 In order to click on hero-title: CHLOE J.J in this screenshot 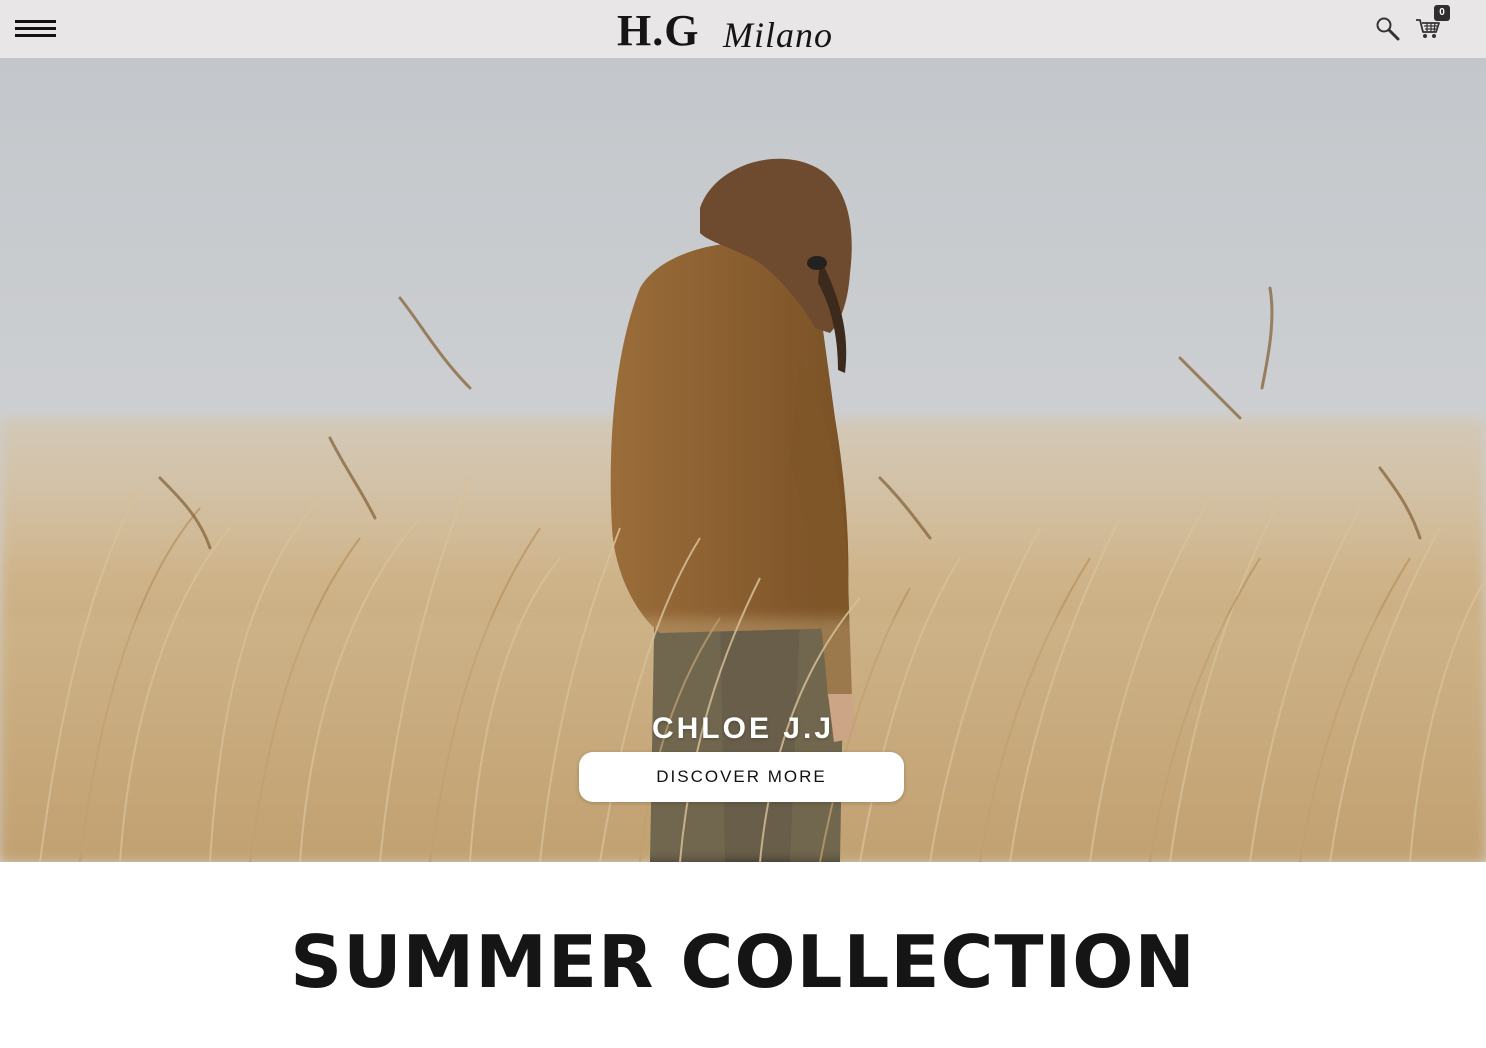, I will do `click(743, 728)`.